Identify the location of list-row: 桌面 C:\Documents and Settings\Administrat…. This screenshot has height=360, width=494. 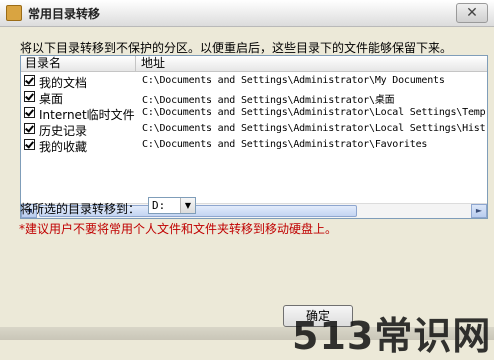
(254, 97).